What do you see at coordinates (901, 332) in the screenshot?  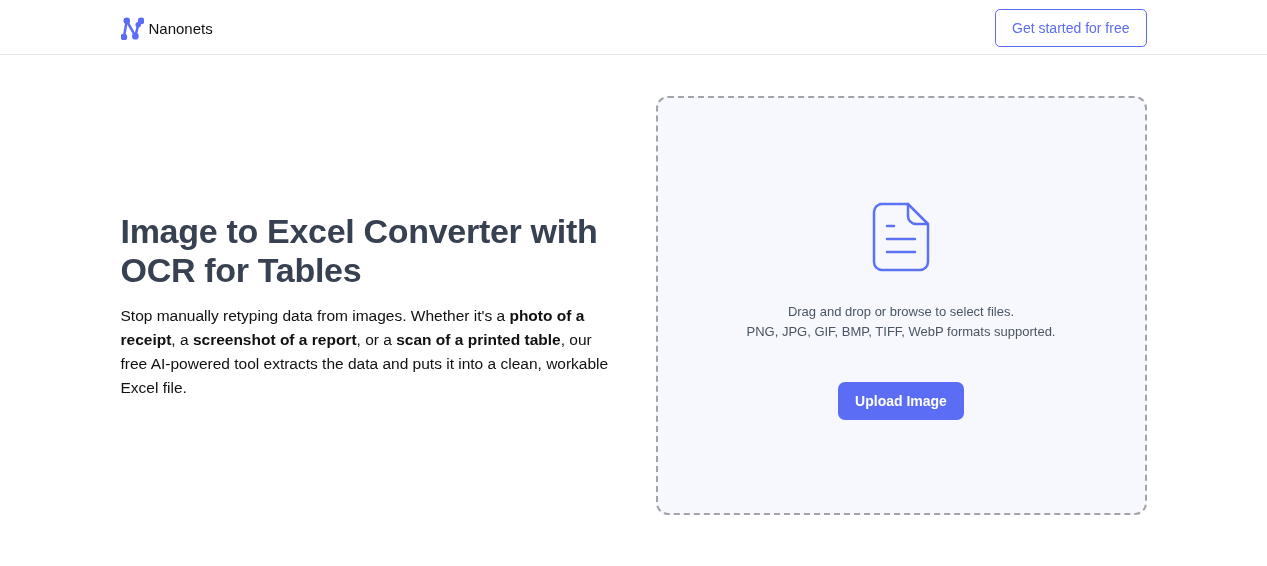 I see `supported-formats: PNG, JPG, GIF, BMP, TIFF, WebP formats supported.` at bounding box center [901, 332].